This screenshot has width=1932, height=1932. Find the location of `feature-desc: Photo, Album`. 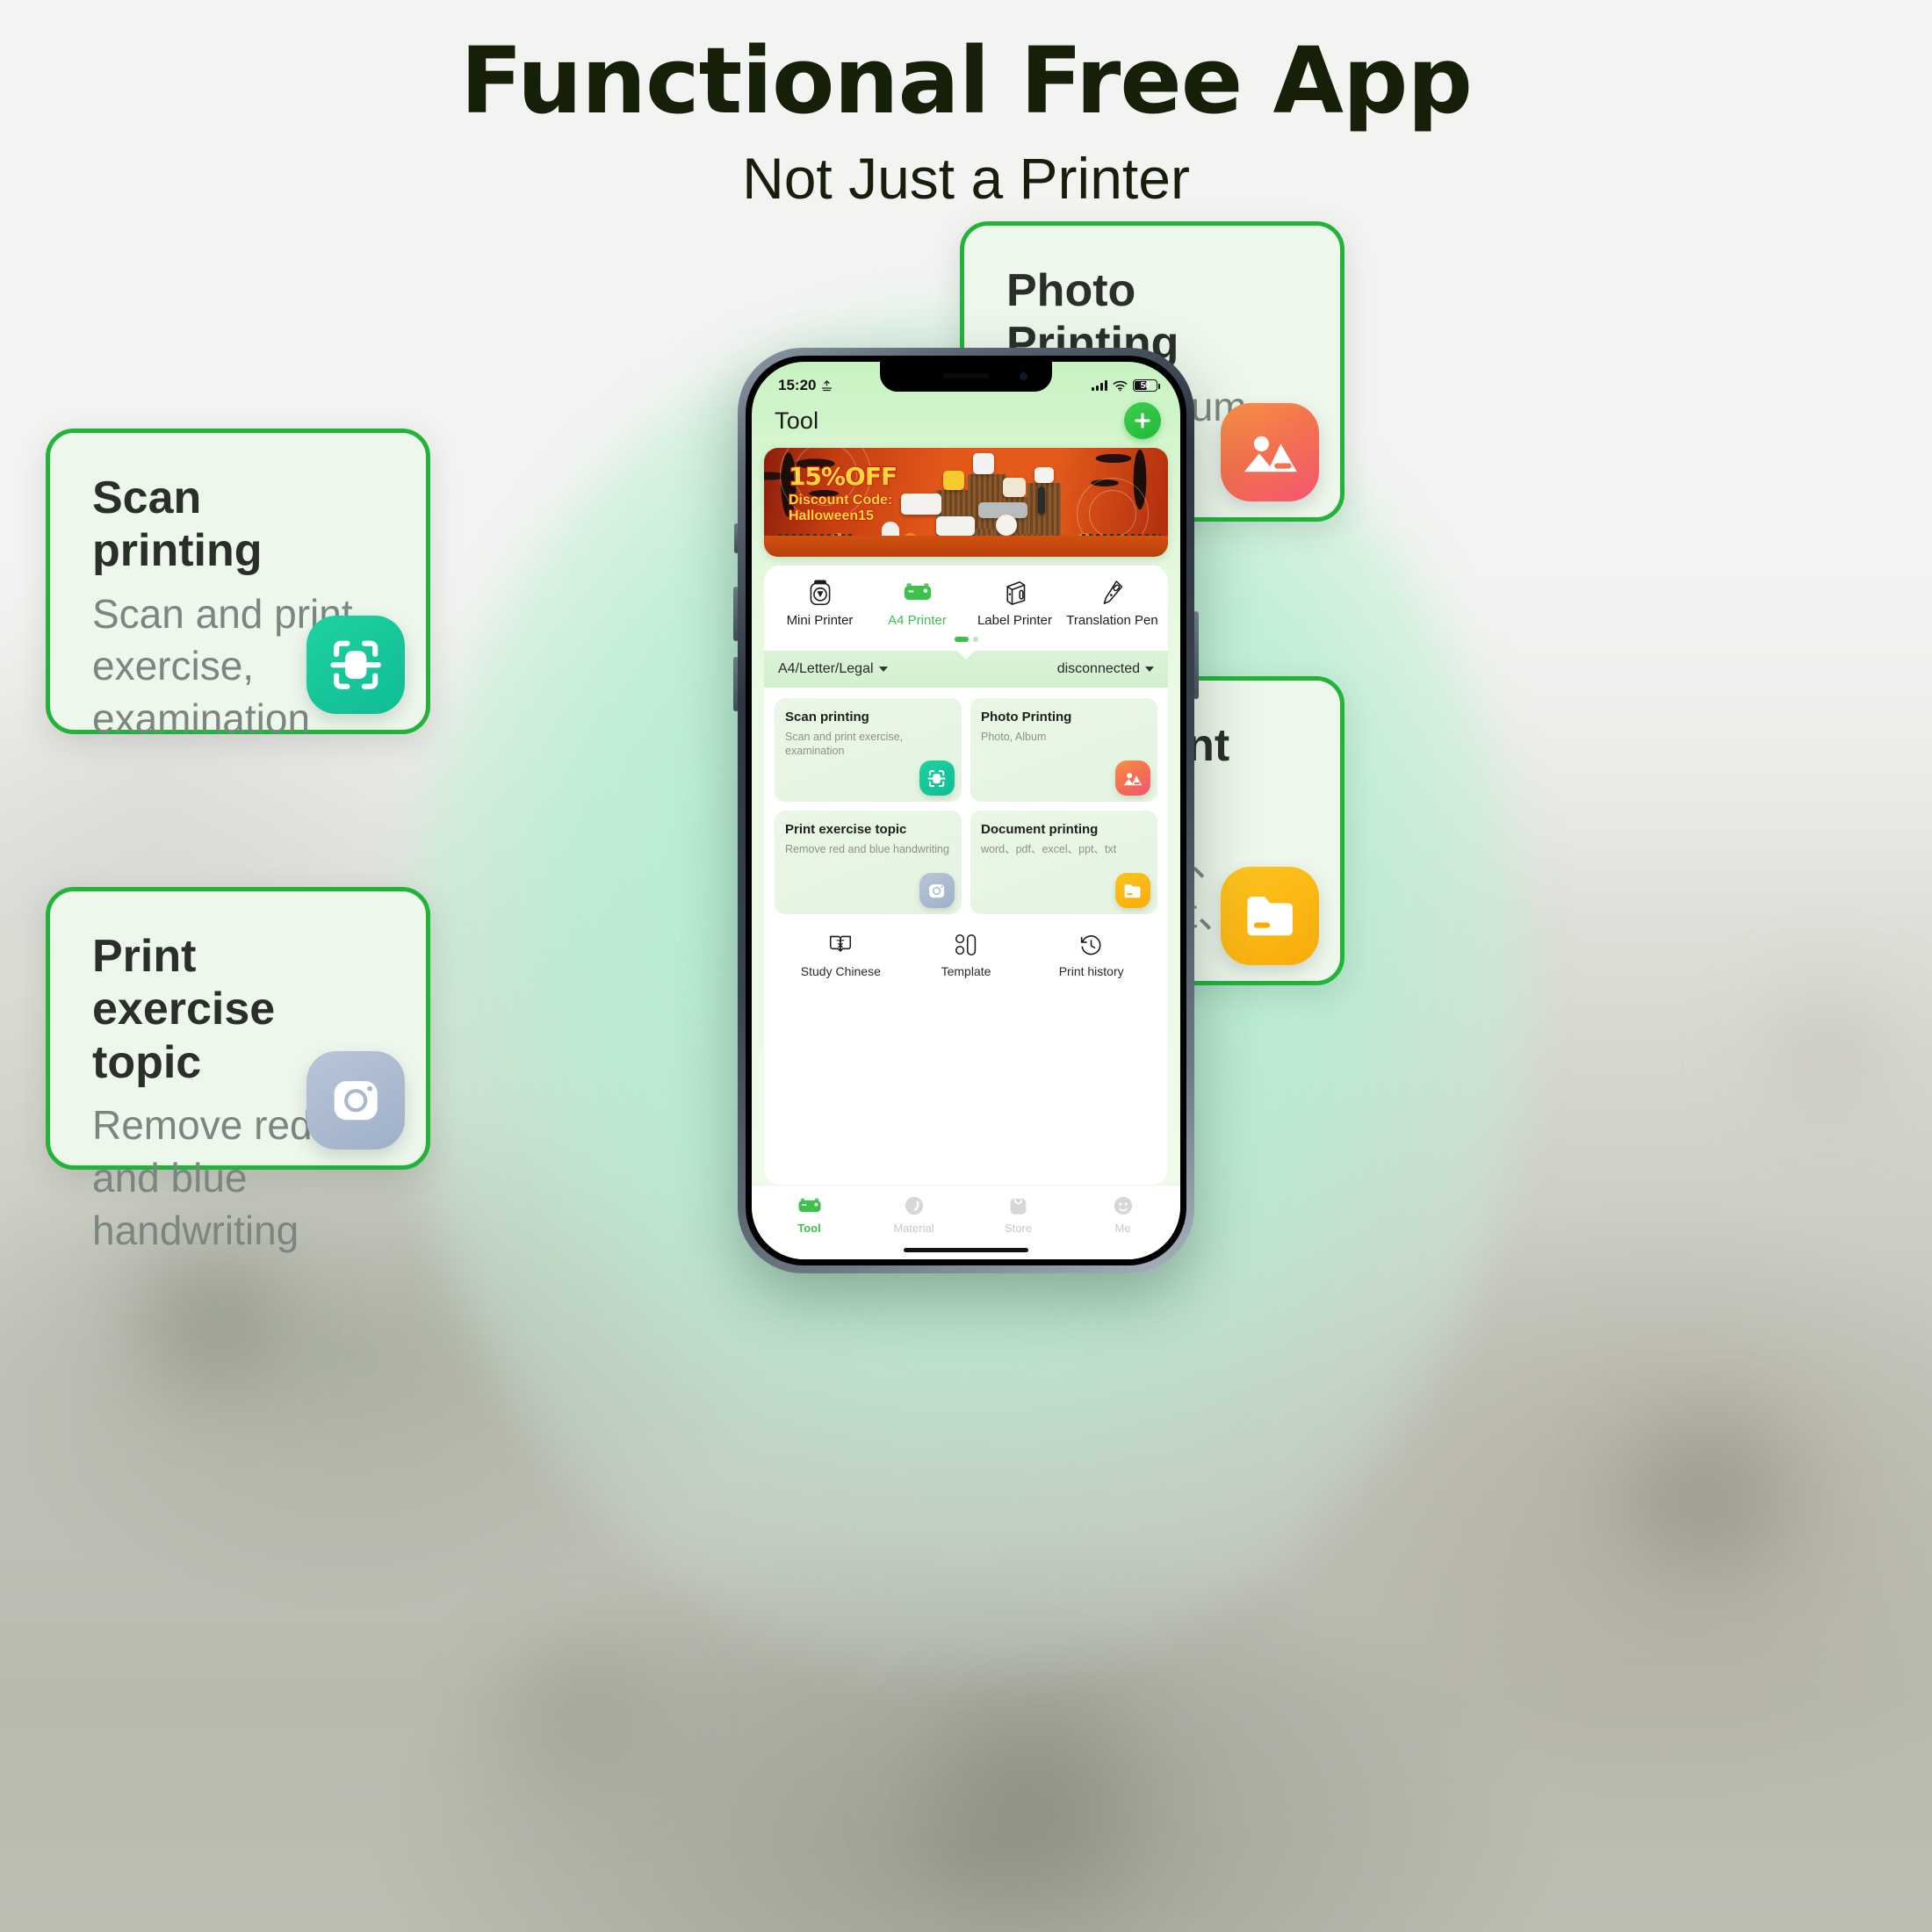

feature-desc: Photo, Album is located at coordinates (1014, 737).